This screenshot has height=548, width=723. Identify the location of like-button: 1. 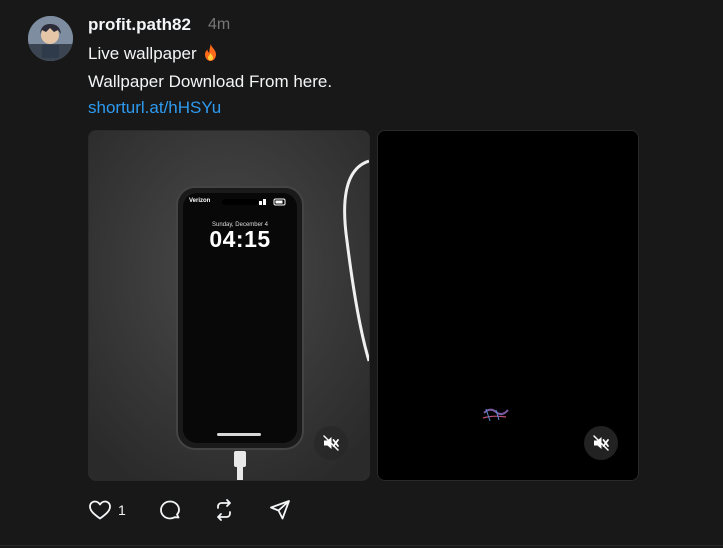
(107, 510).